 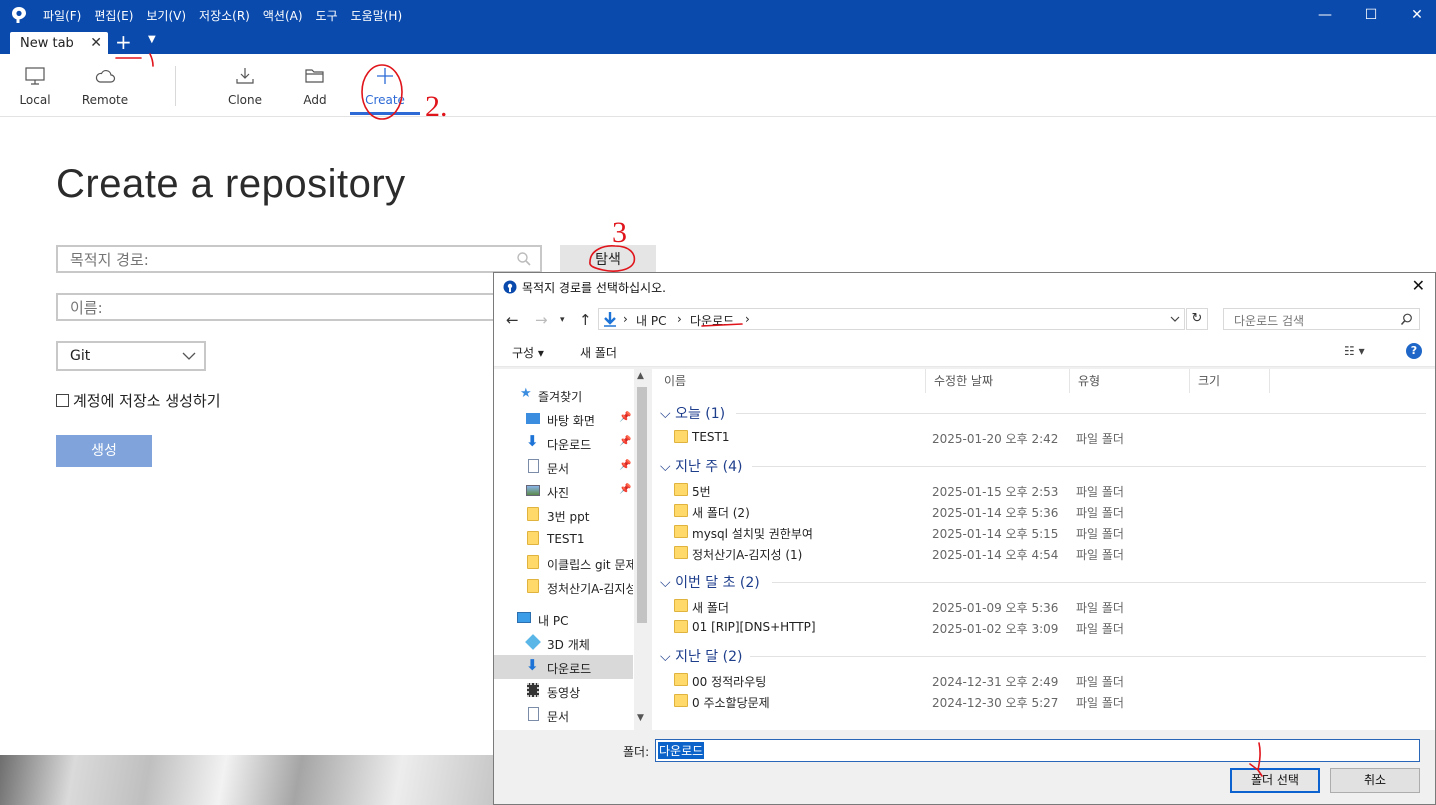 What do you see at coordinates (532, 441) in the screenshot?
I see `download-icon: ⬇` at bounding box center [532, 441].